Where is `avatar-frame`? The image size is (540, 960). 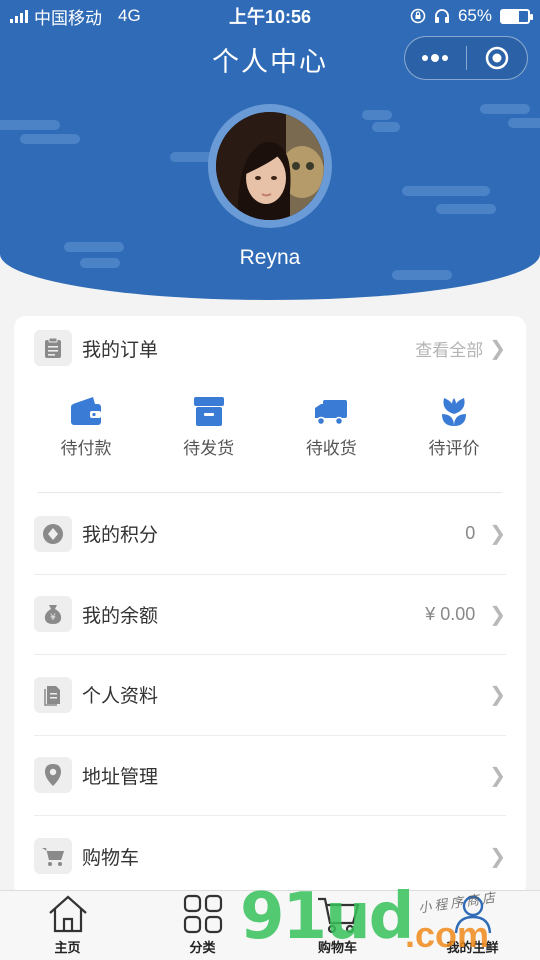 avatar-frame is located at coordinates (270, 166).